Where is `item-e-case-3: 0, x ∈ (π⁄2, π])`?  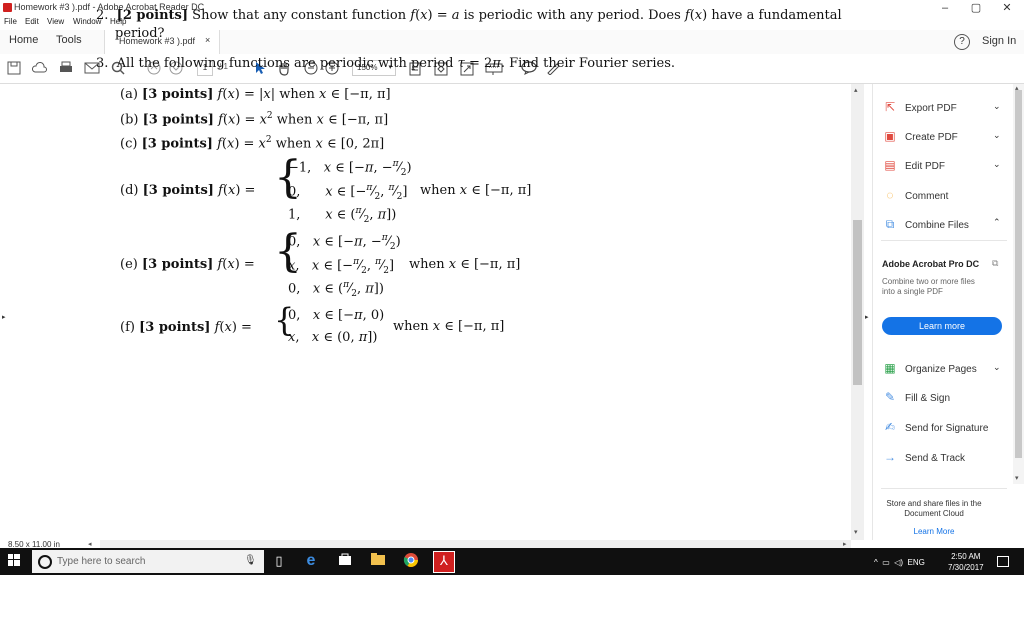
item-e-case-3: 0, x ∈ (π⁄2, π]) is located at coordinates (336, 289).